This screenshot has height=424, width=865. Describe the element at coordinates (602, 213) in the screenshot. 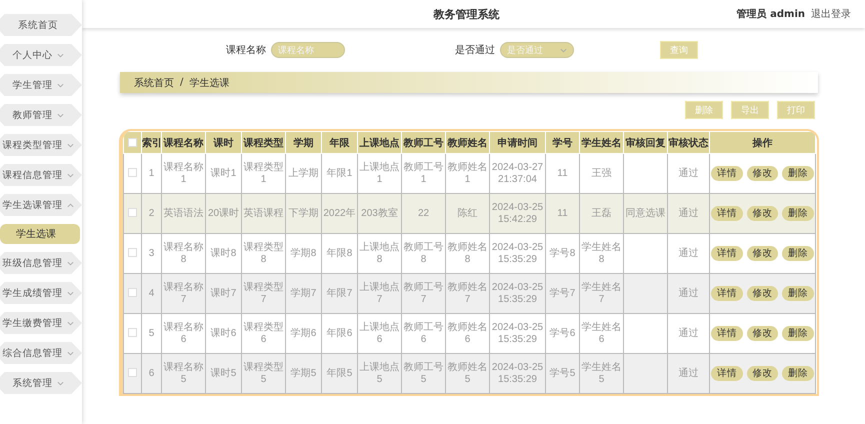

I see `table-cell: 王磊` at that location.